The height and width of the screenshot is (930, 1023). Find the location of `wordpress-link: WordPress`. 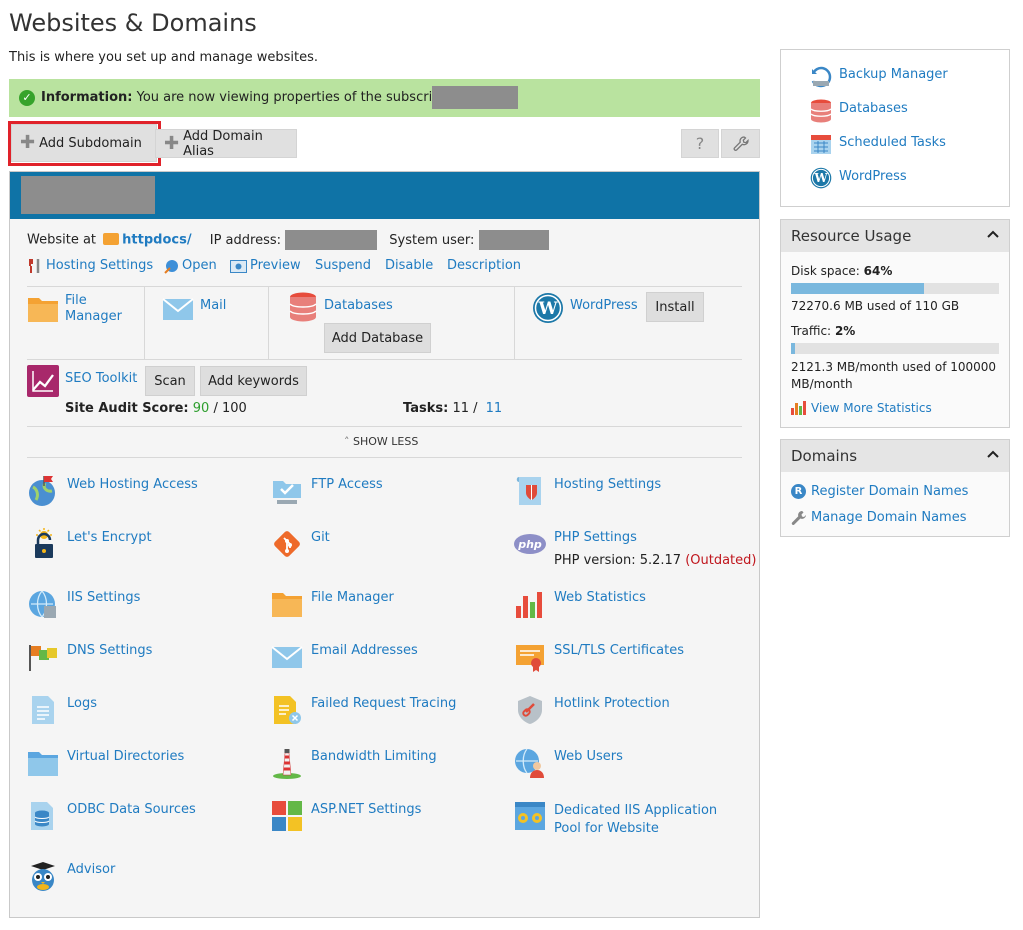

wordpress-link: WordPress is located at coordinates (604, 305).